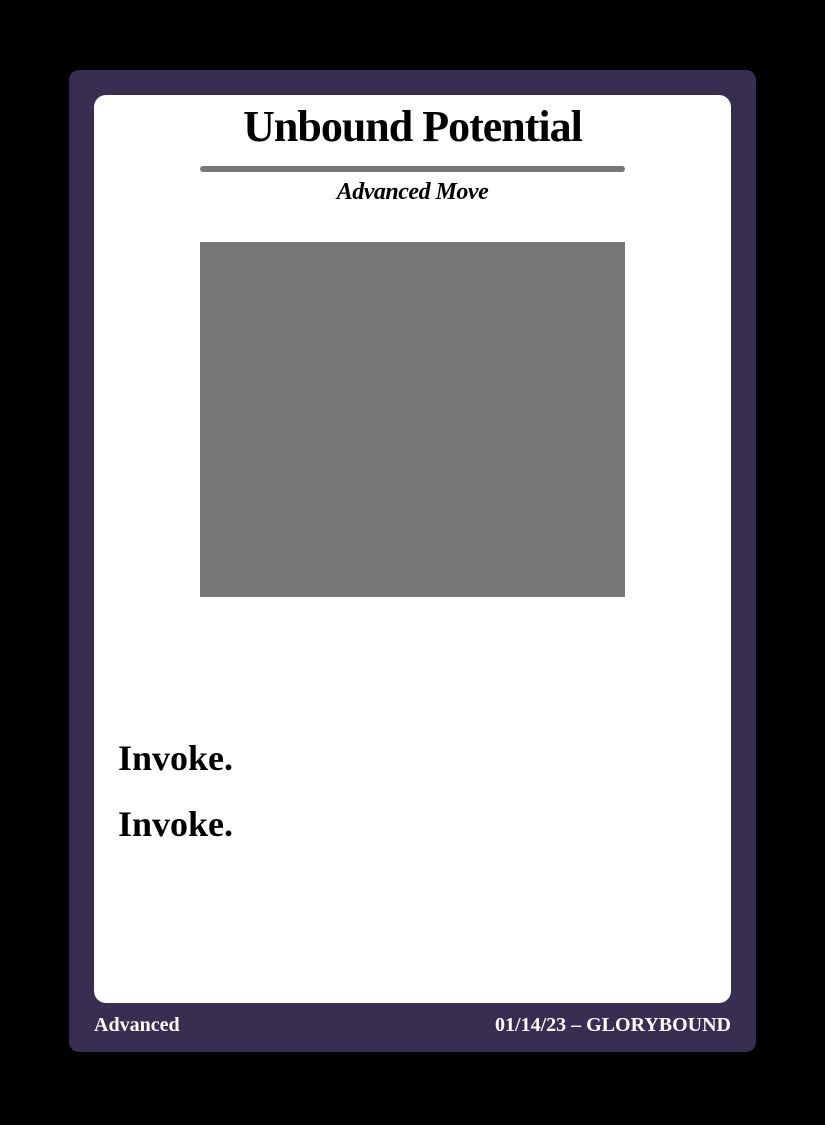  I want to click on card-subtitle: Advanced Move, so click(412, 192).